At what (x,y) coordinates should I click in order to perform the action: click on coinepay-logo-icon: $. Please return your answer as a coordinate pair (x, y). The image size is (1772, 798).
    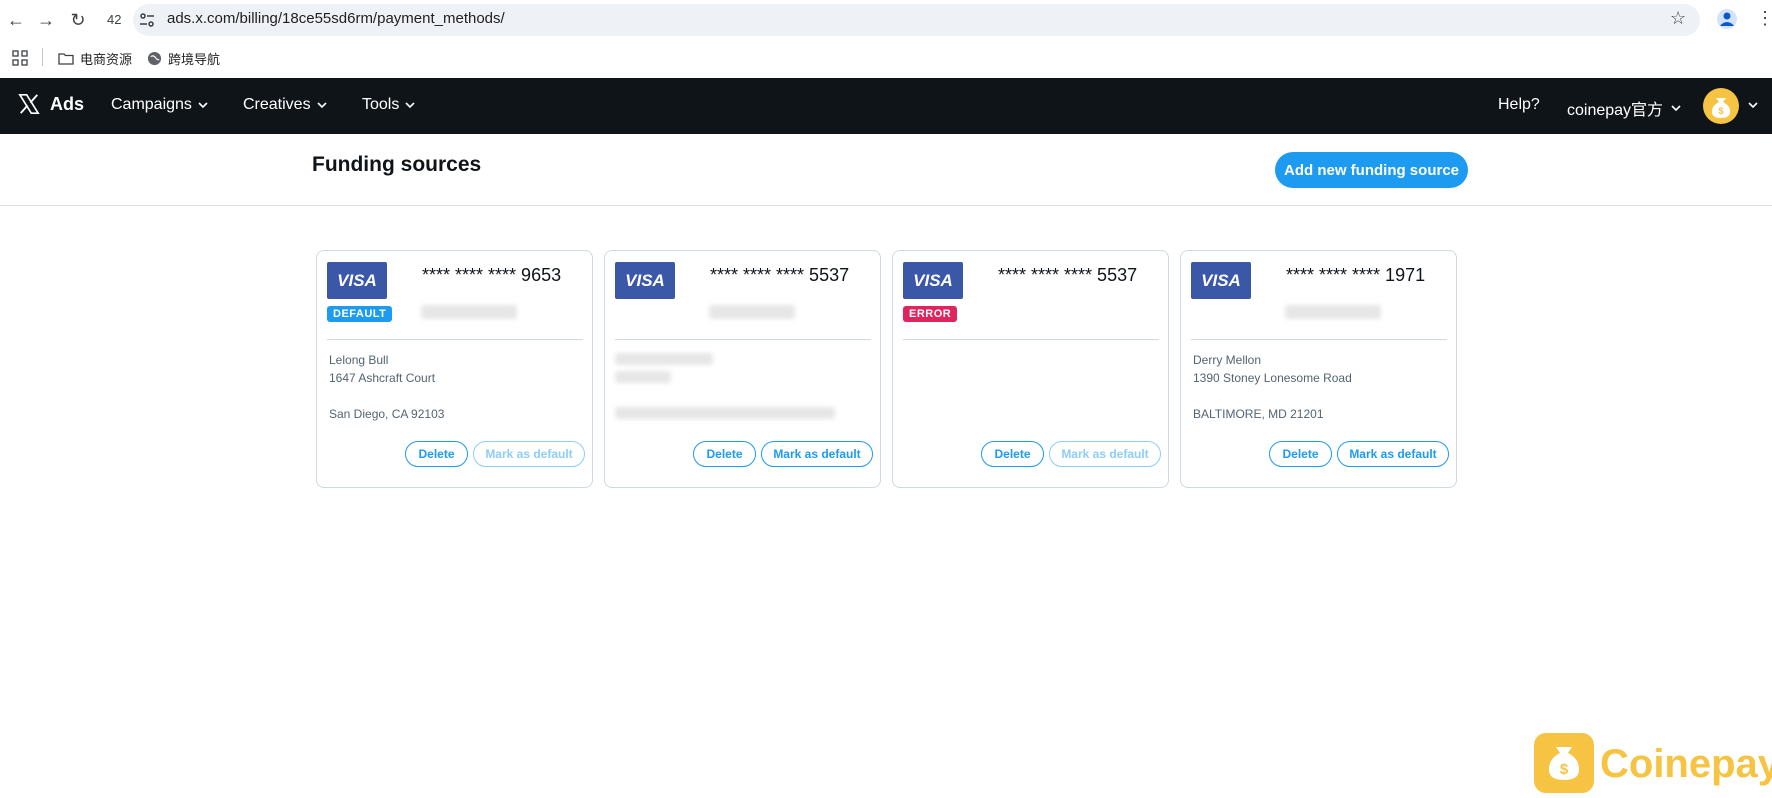
    Looking at the image, I should click on (1564, 763).